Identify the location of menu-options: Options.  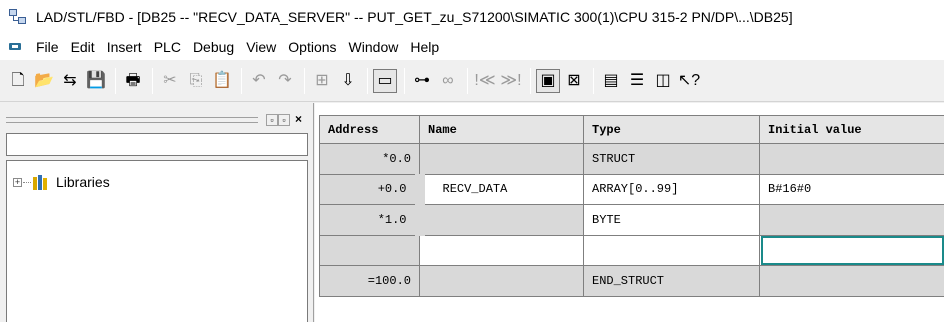
(312, 47).